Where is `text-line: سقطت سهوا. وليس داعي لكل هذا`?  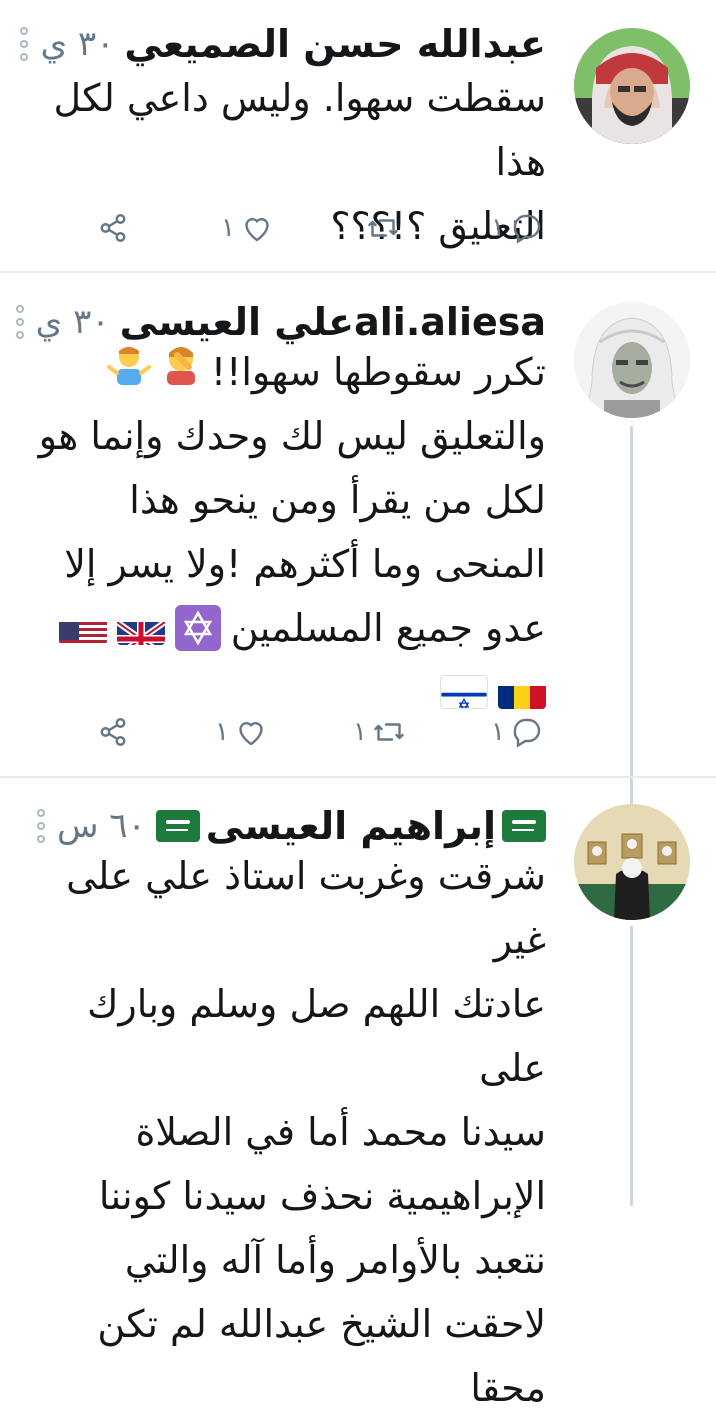
text-line: سقطت سهوا. وليس داعي لكل هذا is located at coordinates (300, 130).